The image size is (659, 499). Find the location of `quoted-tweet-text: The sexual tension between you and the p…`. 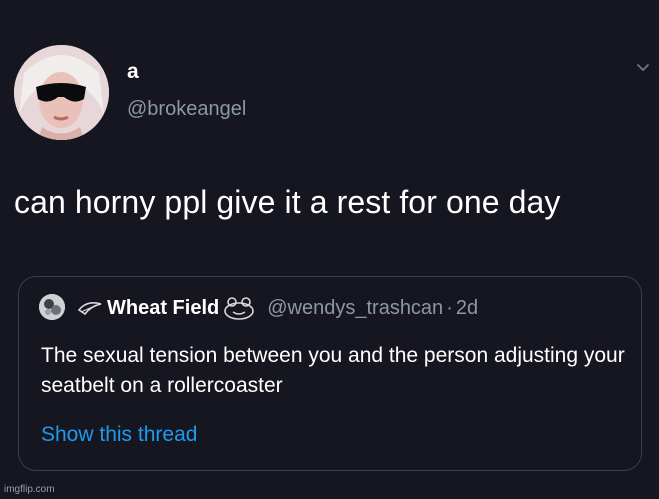

quoted-tweet-text: The sexual tension between you and the p… is located at coordinates (333, 370).